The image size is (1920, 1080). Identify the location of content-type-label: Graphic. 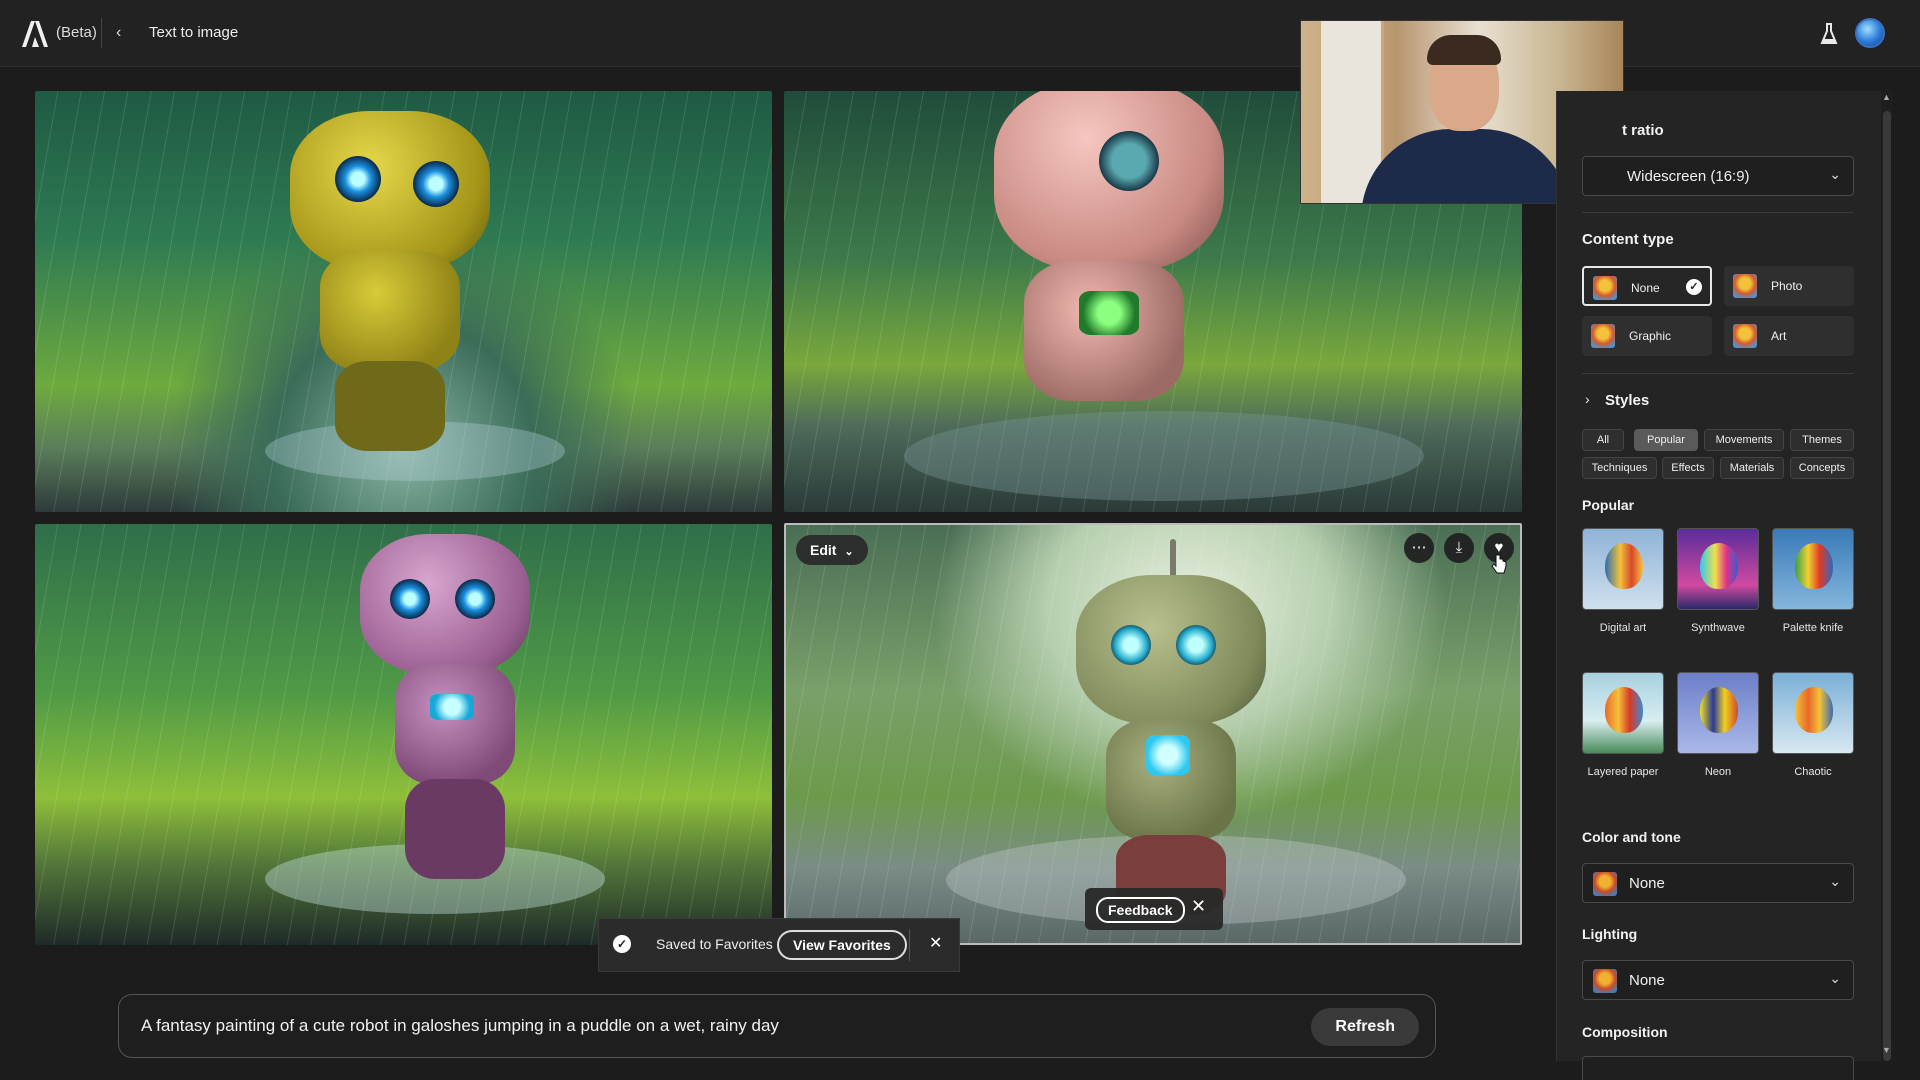
(1650, 336).